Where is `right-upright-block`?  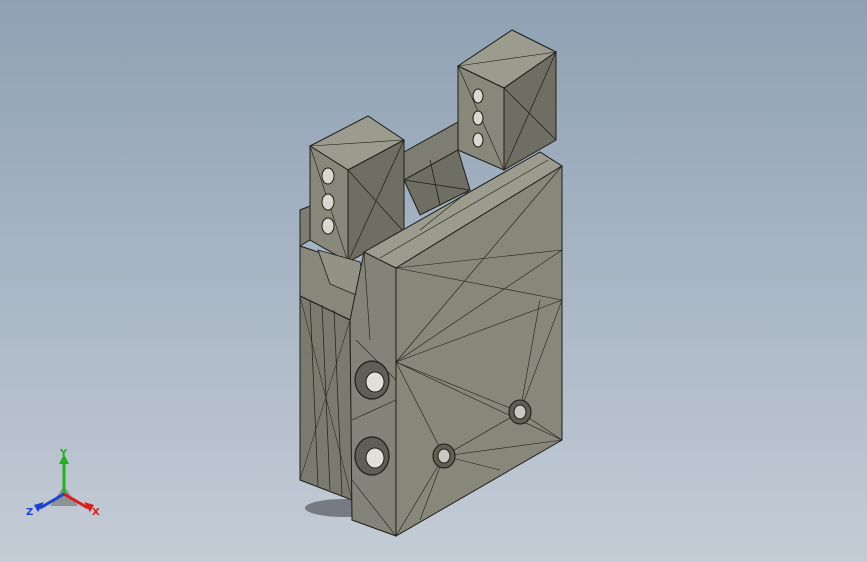 right-upright-block is located at coordinates (506, 100).